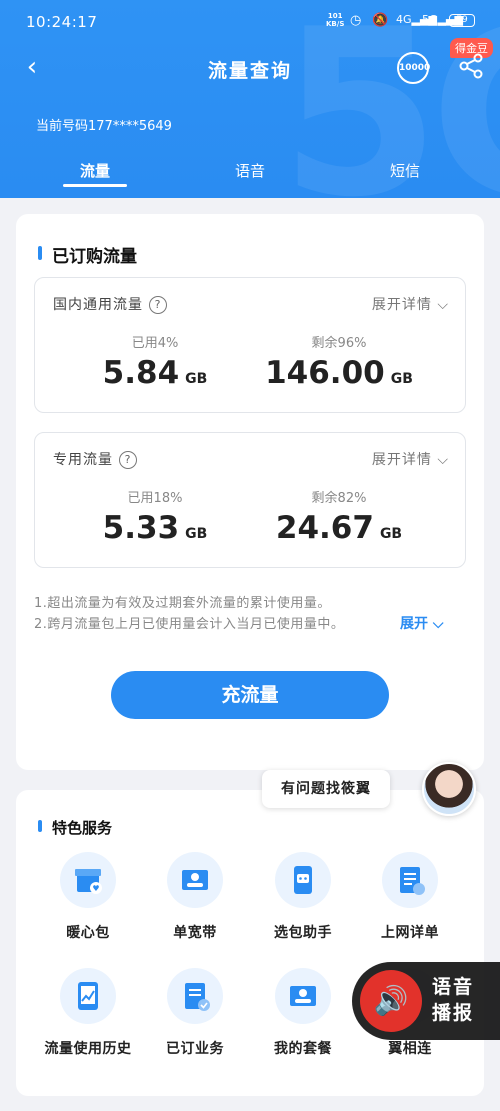 The height and width of the screenshot is (1111, 500). I want to click on chart-phone-icon, so click(88, 996).